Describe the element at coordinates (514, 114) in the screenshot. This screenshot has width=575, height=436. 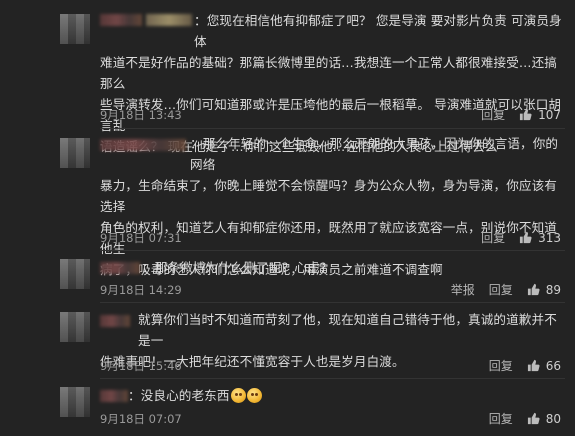
I see `comment-actions: 回复 107` at that location.